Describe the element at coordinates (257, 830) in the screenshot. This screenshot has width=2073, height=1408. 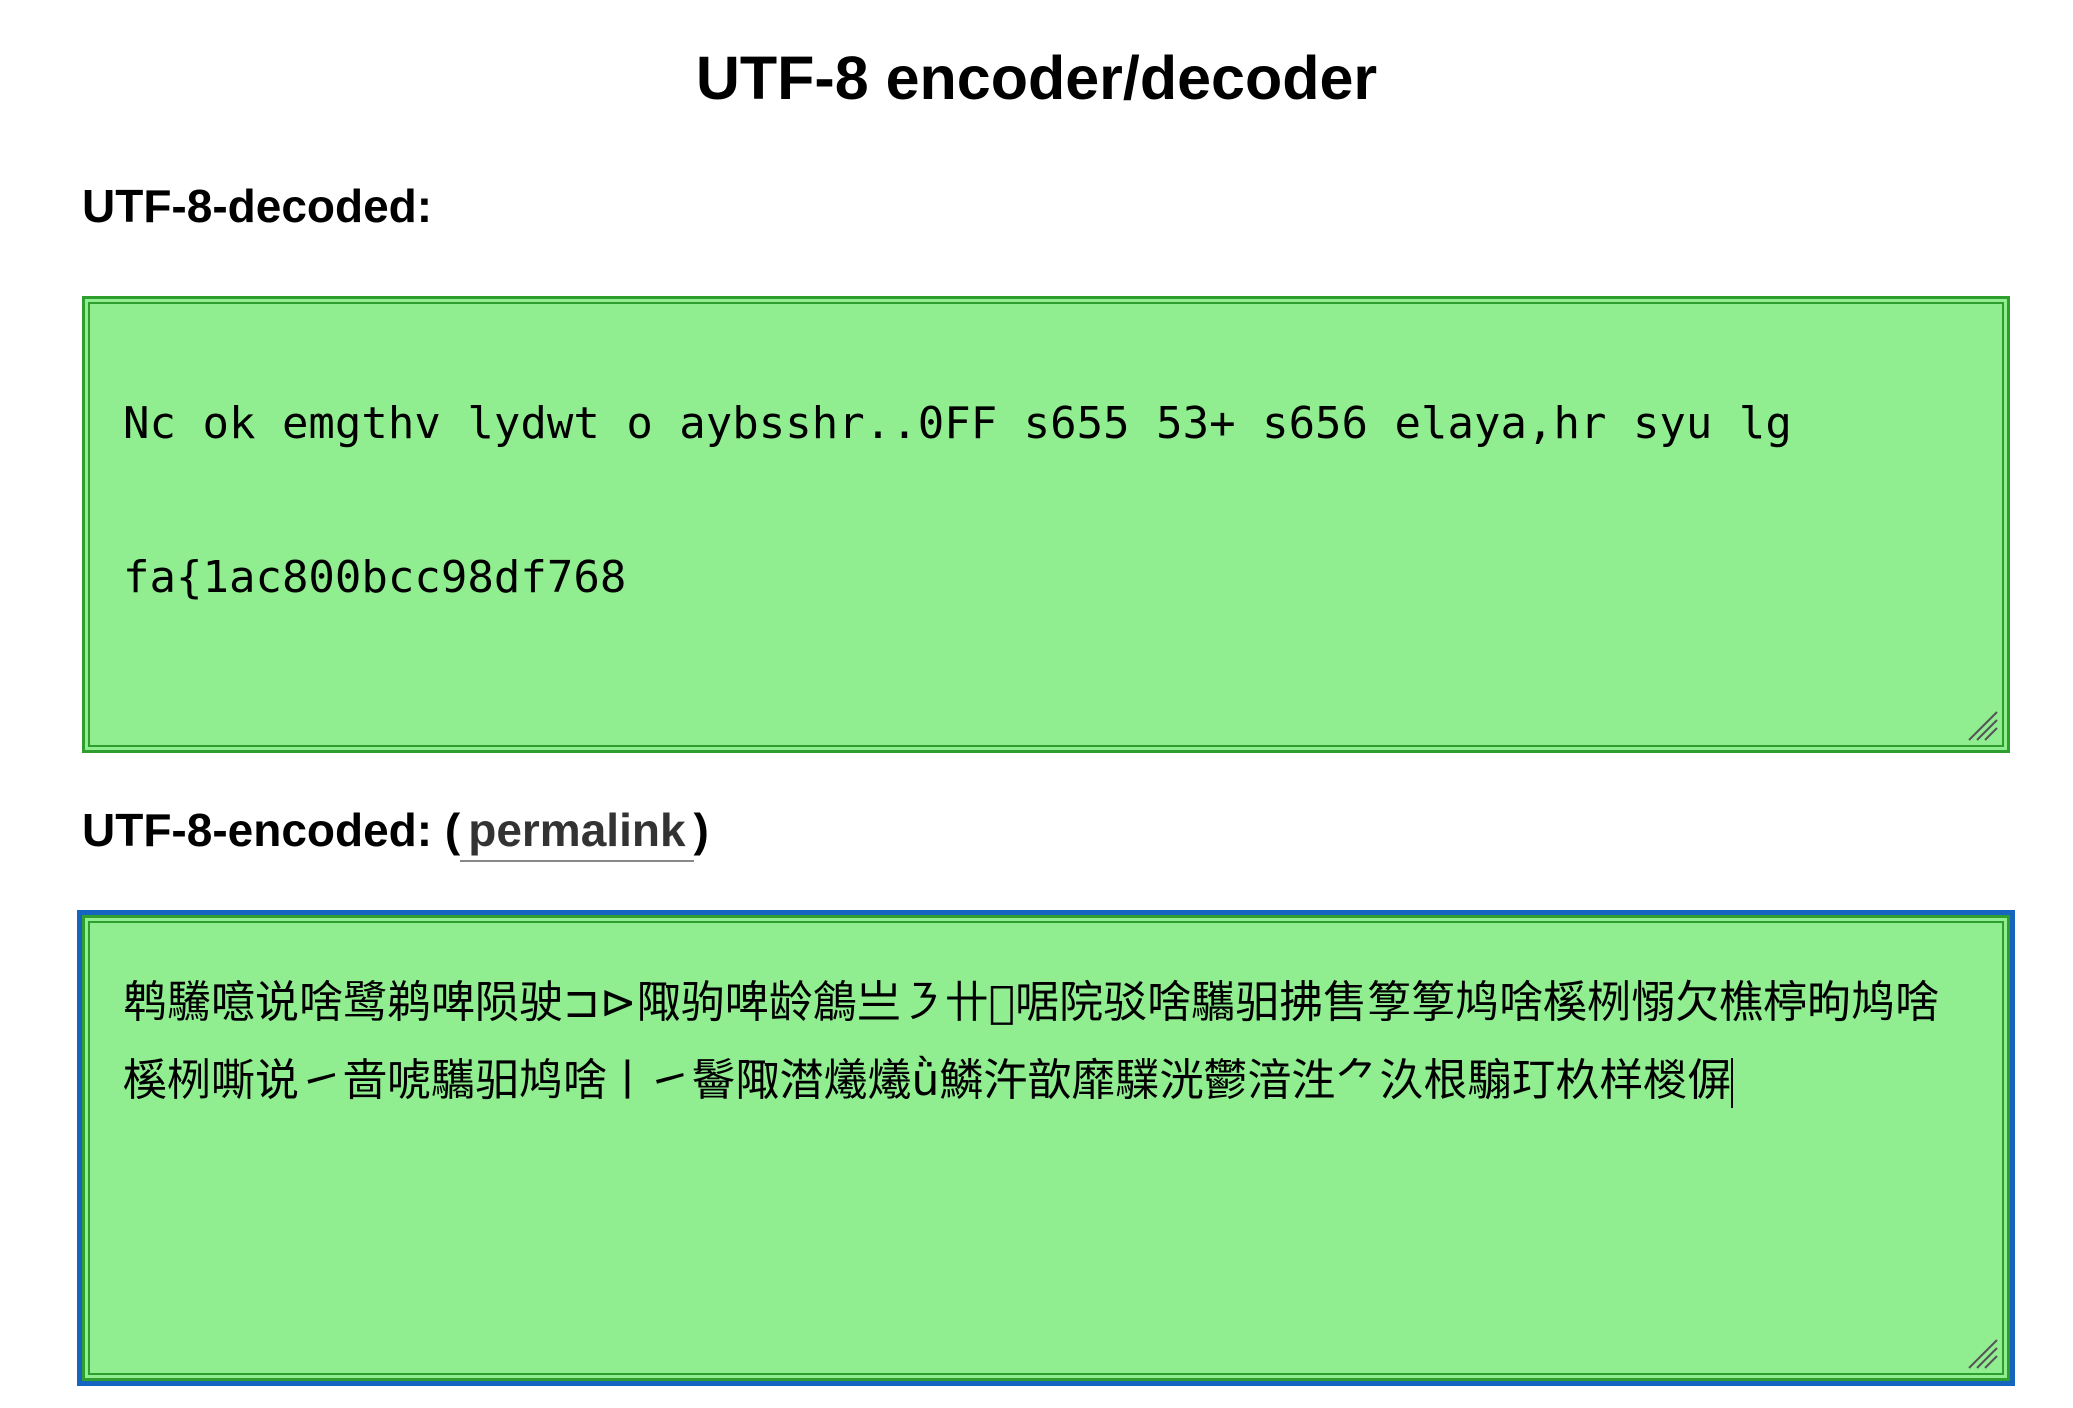
I see `encoded-label-text: UTF-8-encoded:` at that location.